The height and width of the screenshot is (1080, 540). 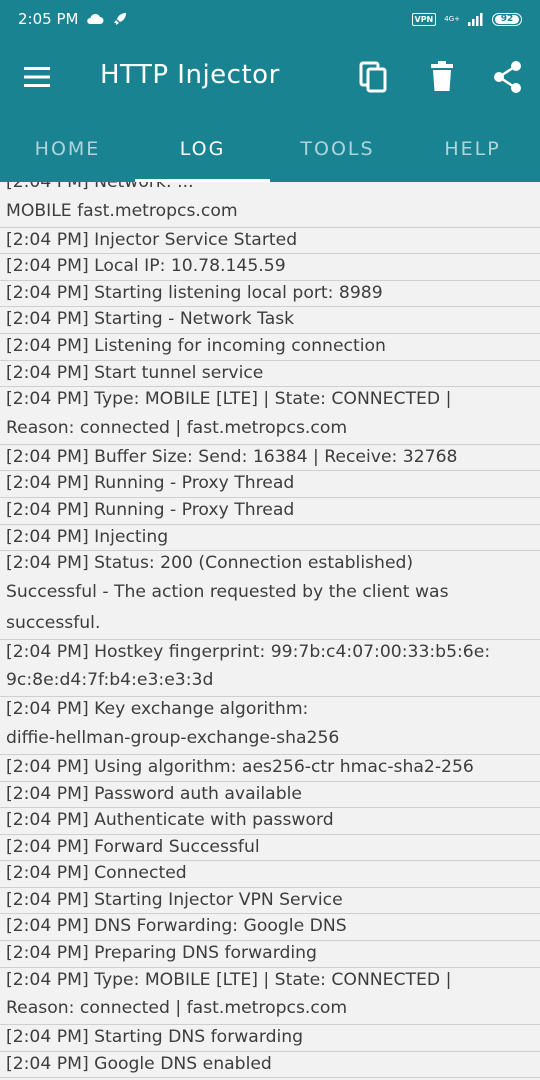 I want to click on tab-bar: HOME LOG TOOLS HELP, so click(x=270, y=149).